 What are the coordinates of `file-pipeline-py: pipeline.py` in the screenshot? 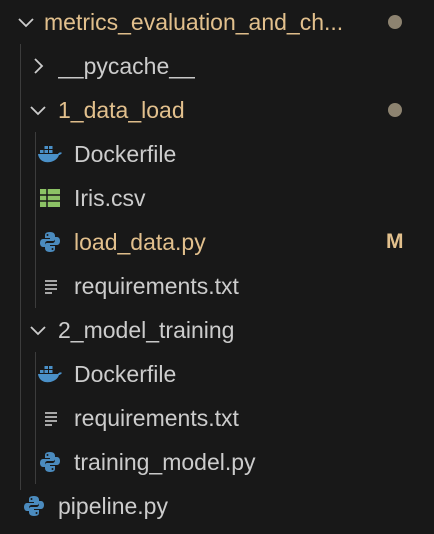 It's located at (217, 506).